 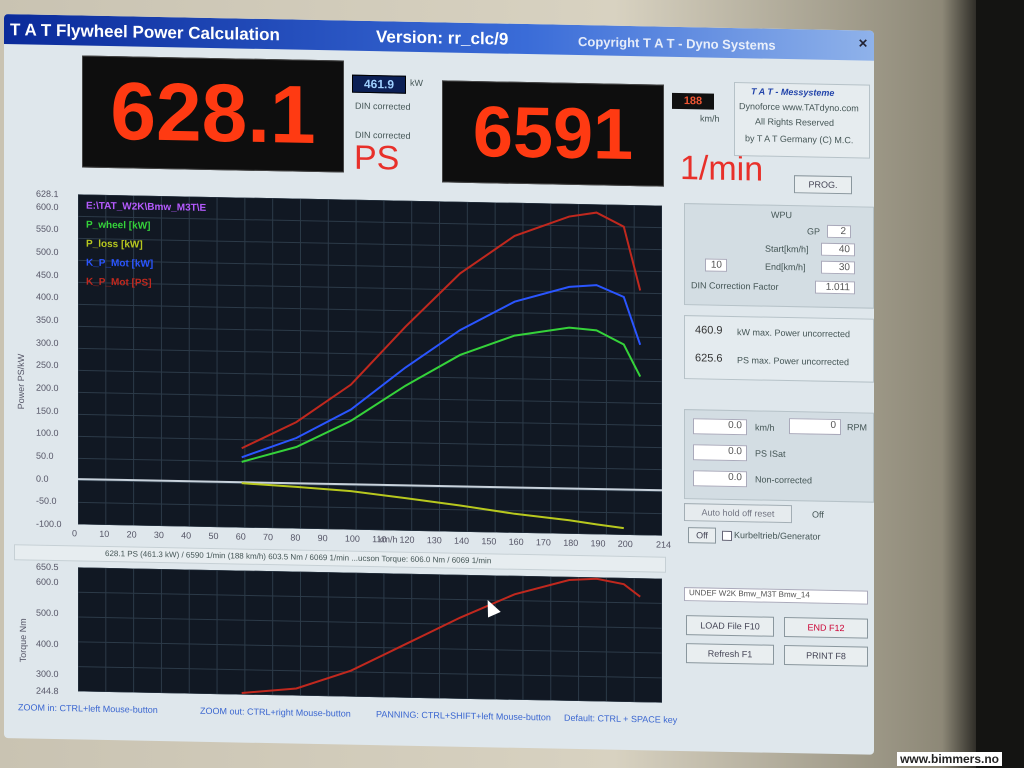 I want to click on power-display: 628.1, so click(x=213, y=114).